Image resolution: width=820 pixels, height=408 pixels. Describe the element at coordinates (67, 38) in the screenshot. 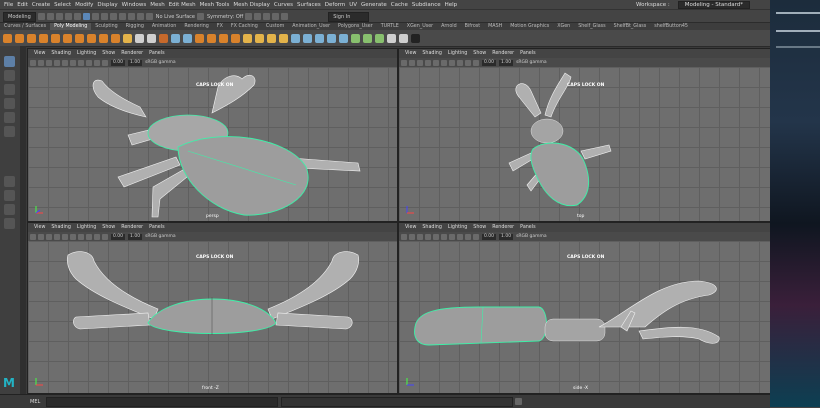

I see `poly-plane-icon` at that location.